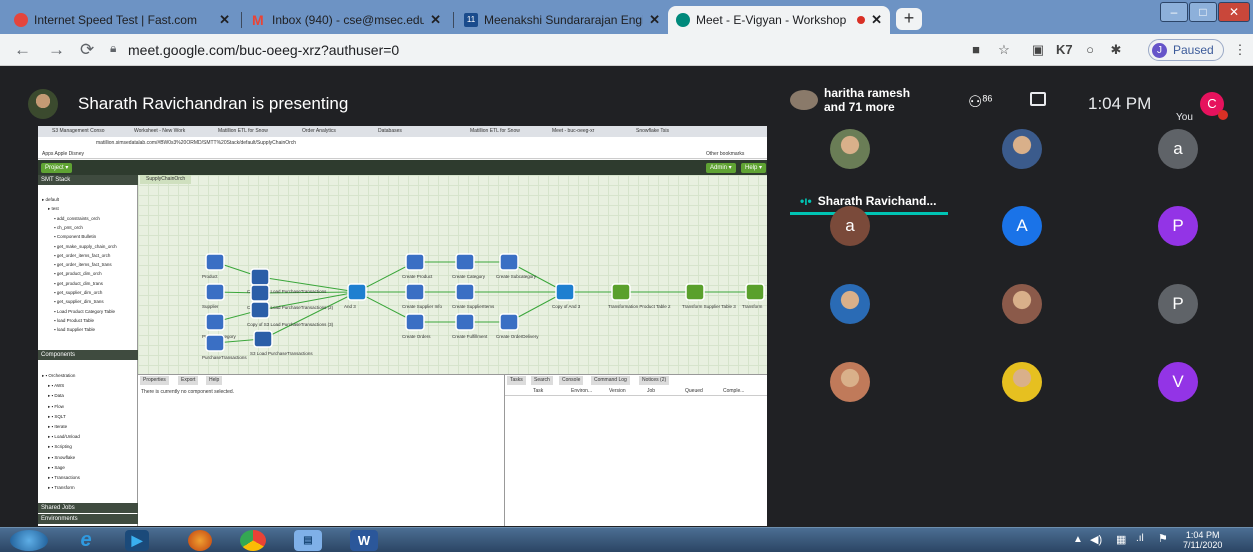 The width and height of the screenshot is (1253, 552). Describe the element at coordinates (86, 540) in the screenshot. I see `internet-explorer-icon: e` at that location.